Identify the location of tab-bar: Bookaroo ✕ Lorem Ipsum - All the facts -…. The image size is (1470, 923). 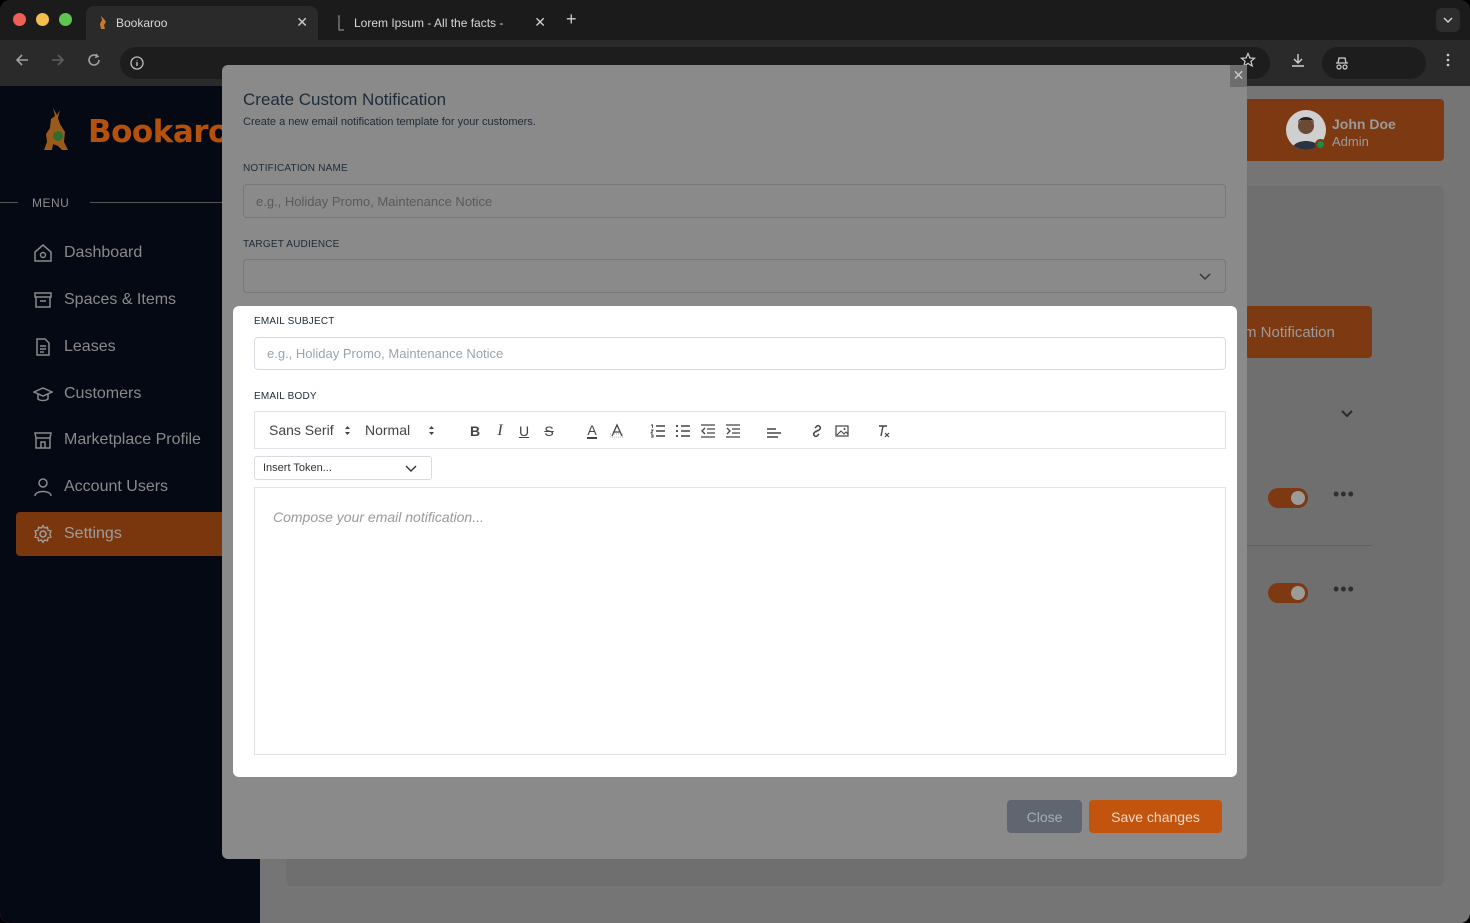
(735, 20).